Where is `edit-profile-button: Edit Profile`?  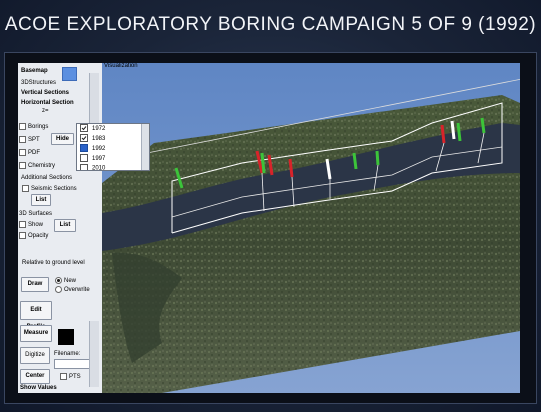
edit-profile-button: Edit Profile is located at coordinates (36, 315).